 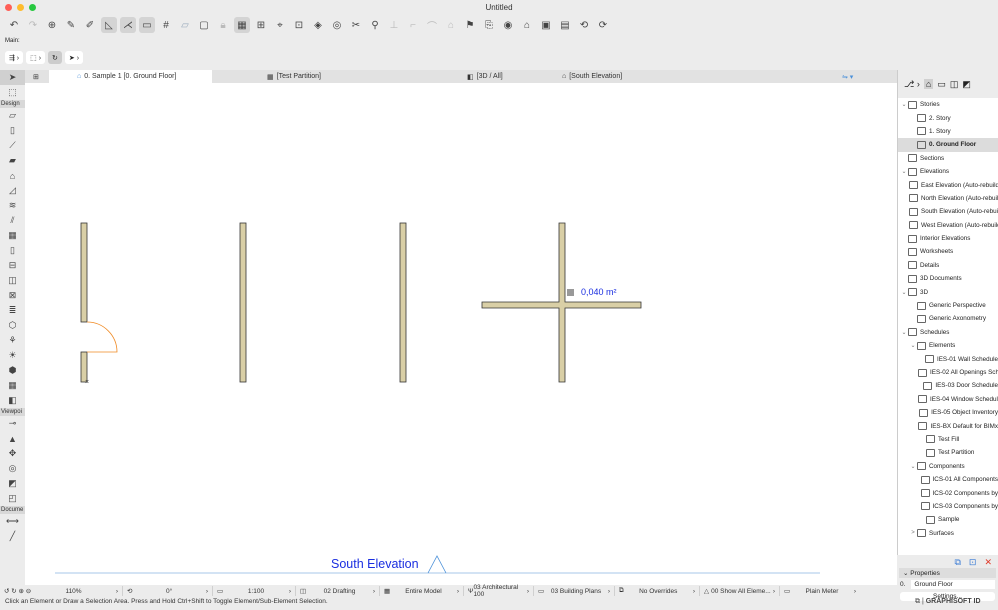 What do you see at coordinates (375, 25) in the screenshot?
I see `magic-wand-icon: ⚲` at bounding box center [375, 25].